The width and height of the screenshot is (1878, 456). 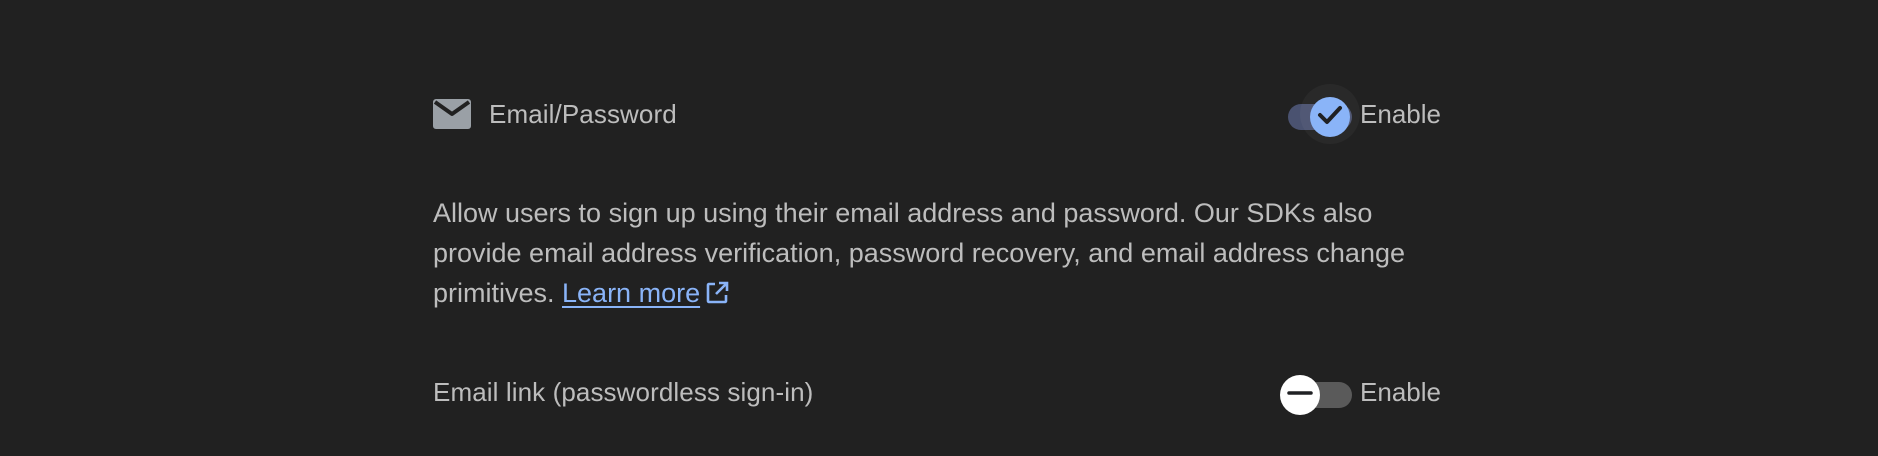 What do you see at coordinates (937, 392) in the screenshot?
I see `email-link-row: Email link (passwordless sign-in) Enable` at bounding box center [937, 392].